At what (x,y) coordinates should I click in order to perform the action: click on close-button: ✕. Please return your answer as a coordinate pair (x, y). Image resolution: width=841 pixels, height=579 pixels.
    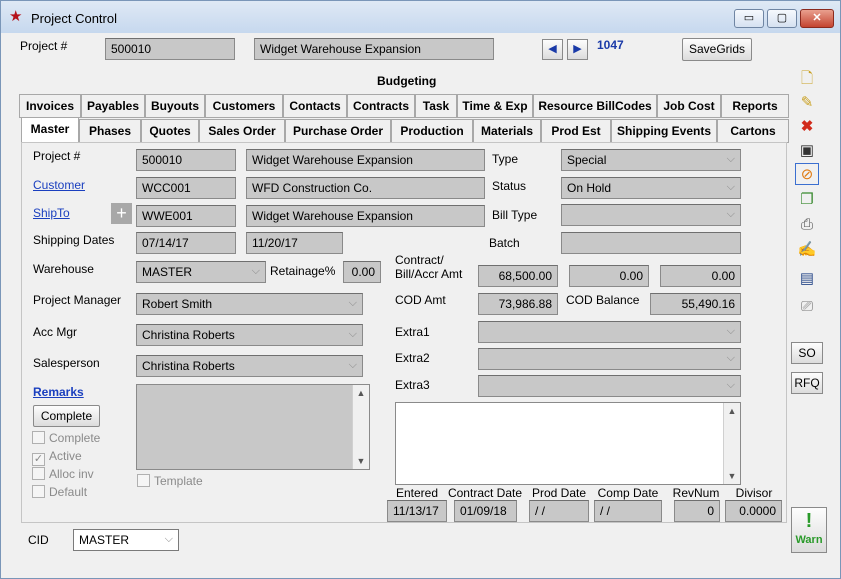
    Looking at the image, I should click on (817, 18).